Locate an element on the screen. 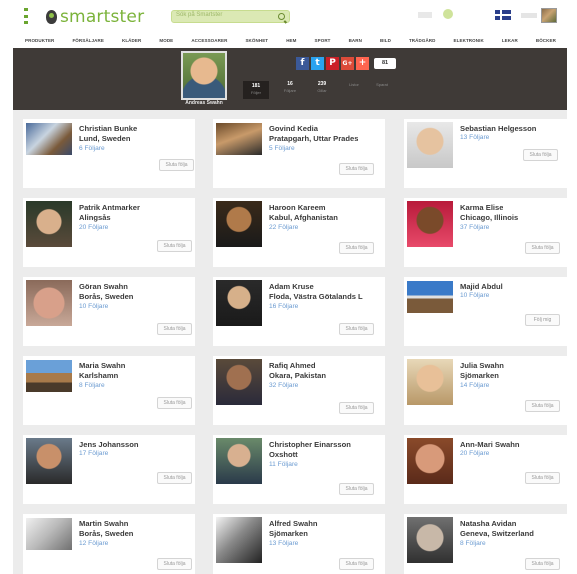 The width and height of the screenshot is (577, 574). stat-followers: 16 Följare is located at coordinates (290, 87).